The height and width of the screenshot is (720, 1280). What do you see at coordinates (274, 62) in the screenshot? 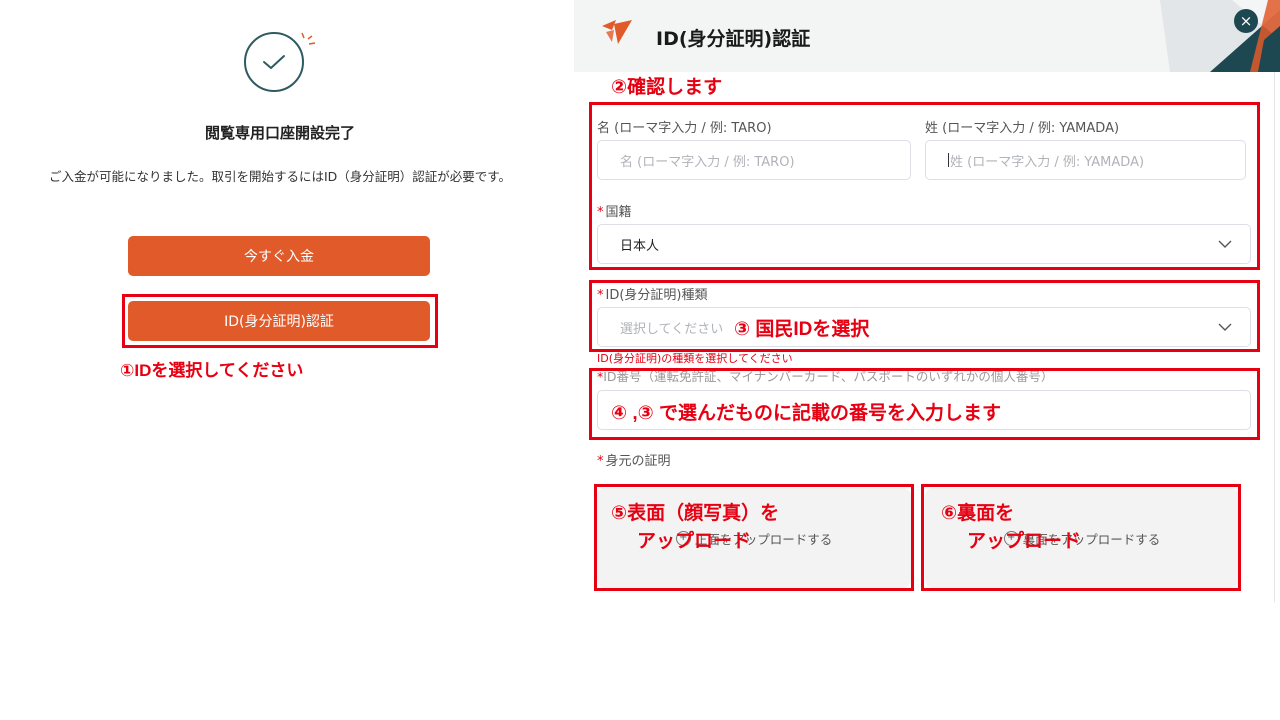
I see `success-check-icon` at bounding box center [274, 62].